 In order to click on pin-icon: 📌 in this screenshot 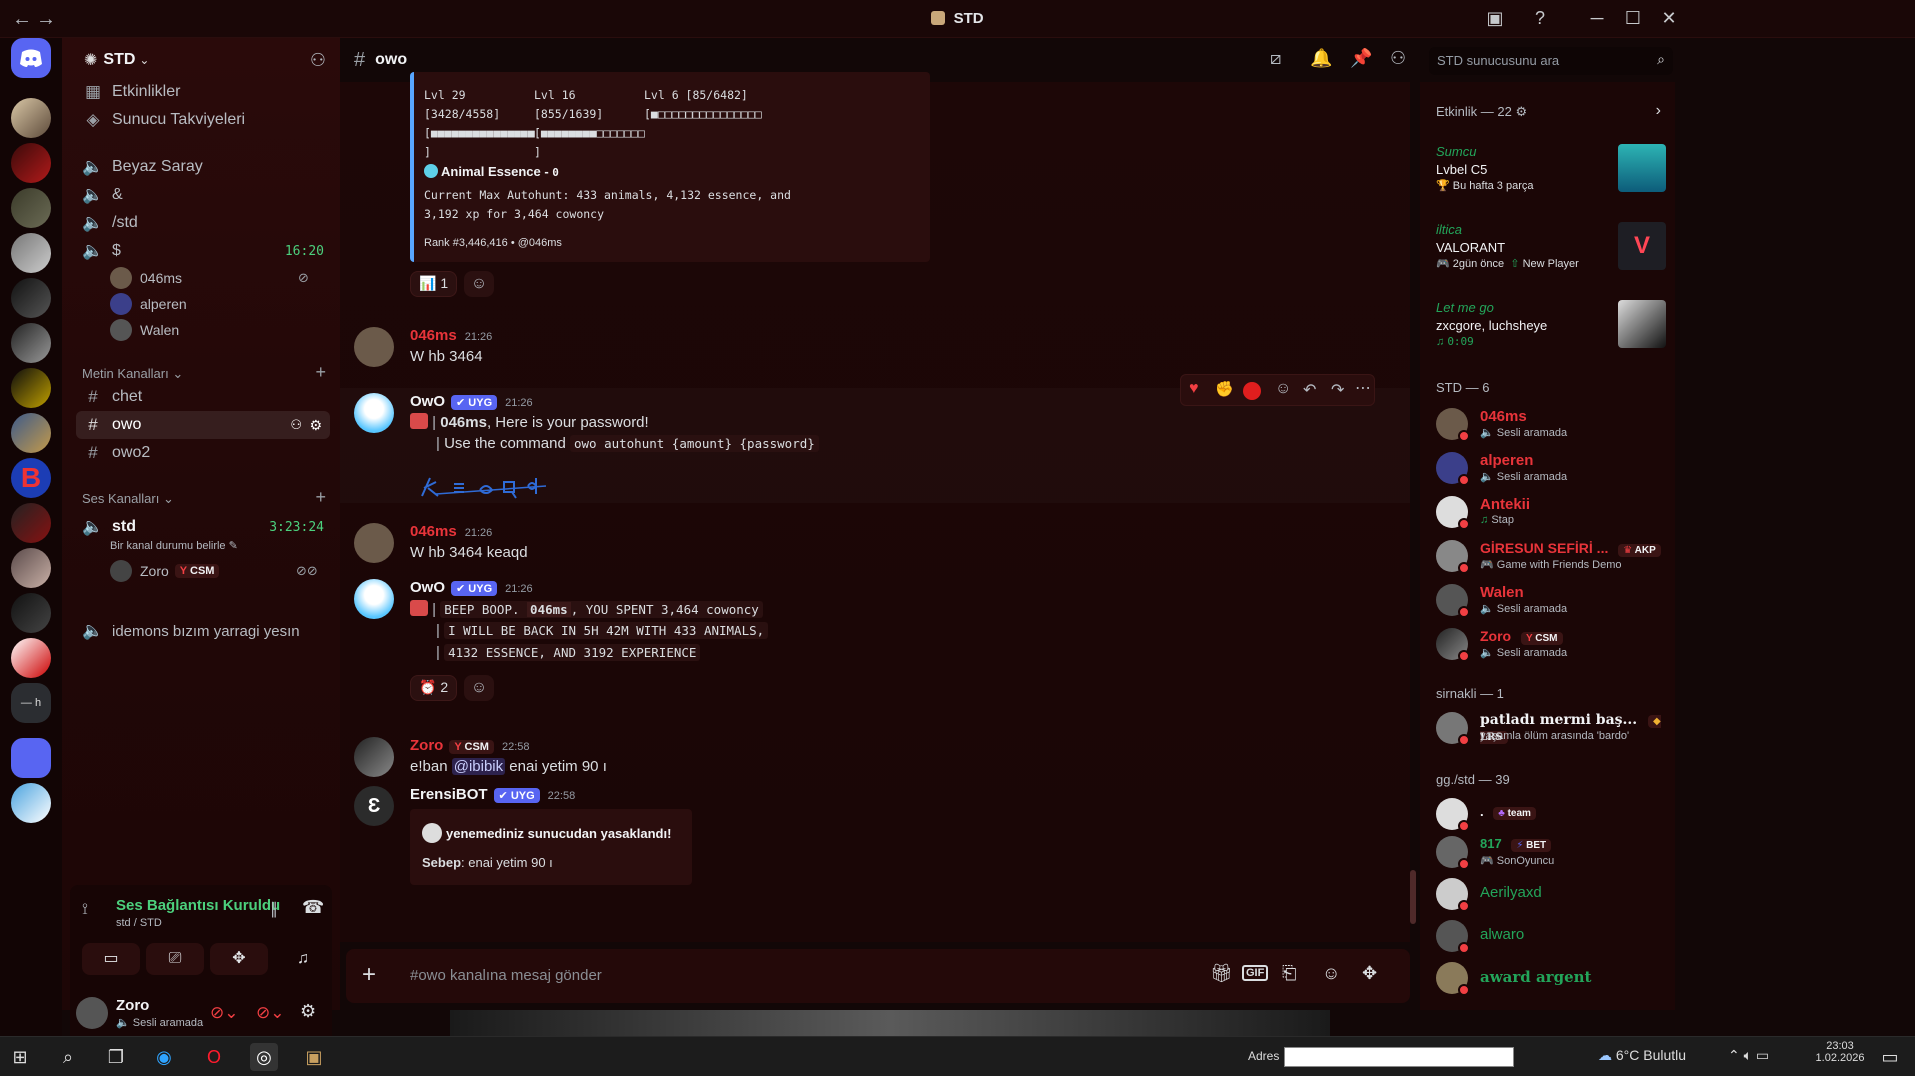, I will do `click(1361, 58)`.